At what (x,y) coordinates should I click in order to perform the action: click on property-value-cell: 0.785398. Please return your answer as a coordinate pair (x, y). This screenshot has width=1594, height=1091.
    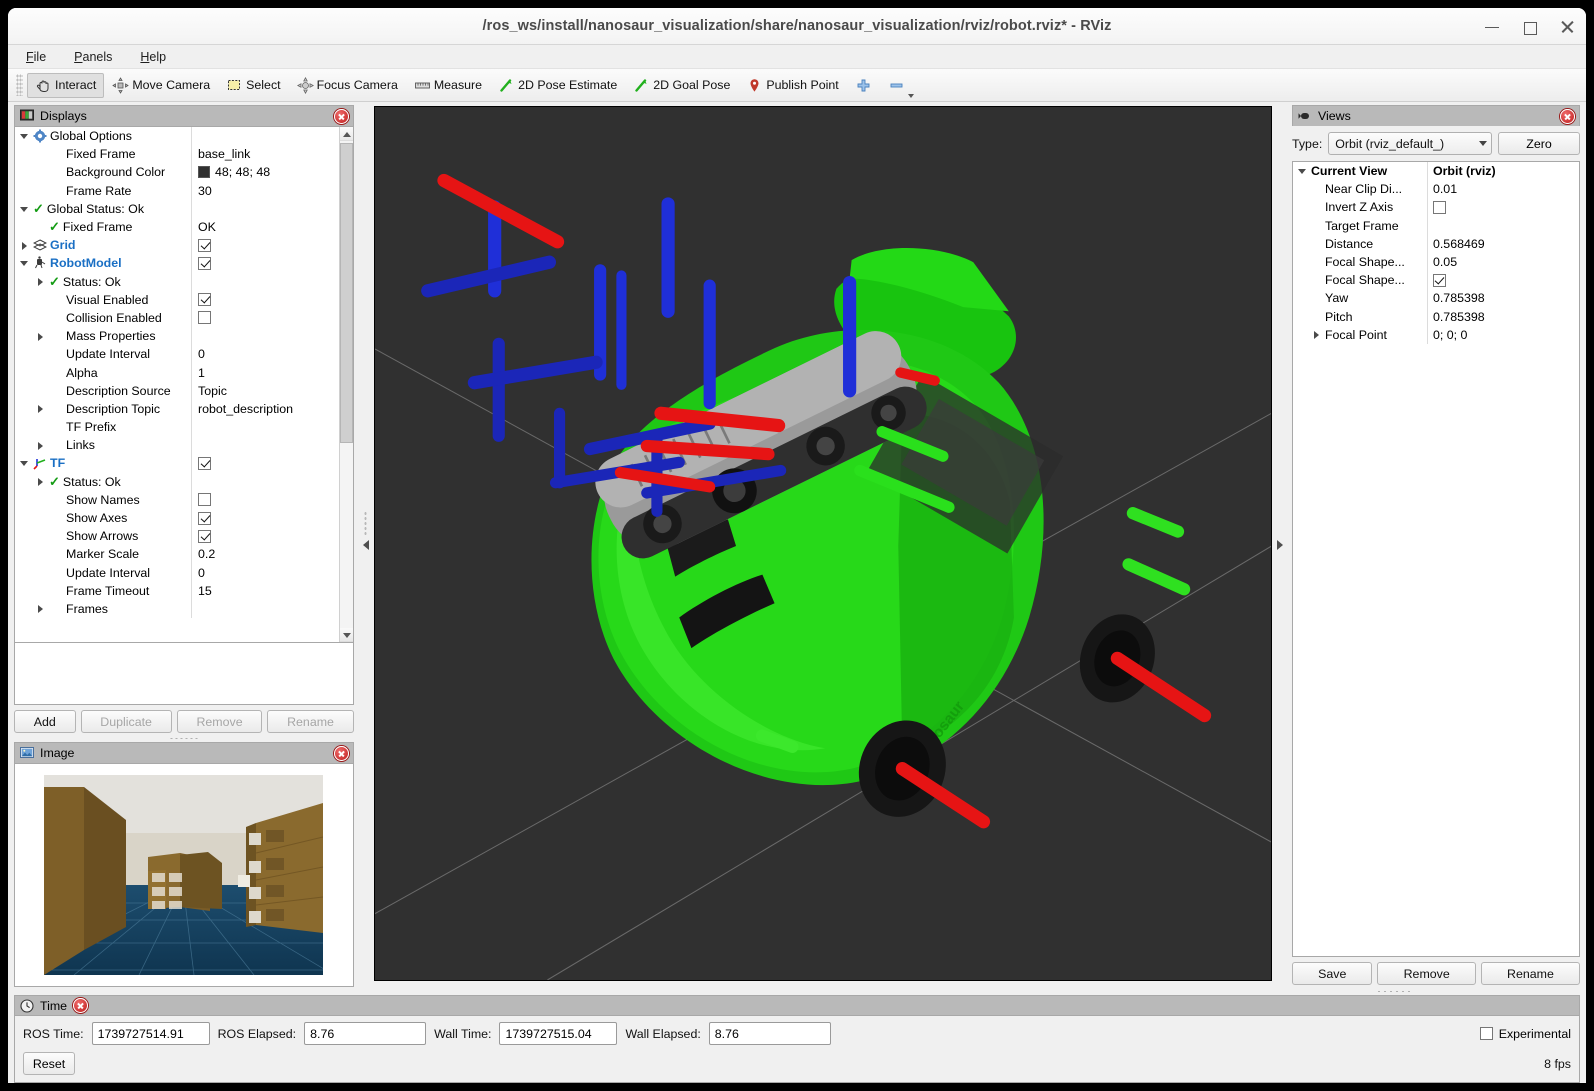
    Looking at the image, I should click on (1502, 298).